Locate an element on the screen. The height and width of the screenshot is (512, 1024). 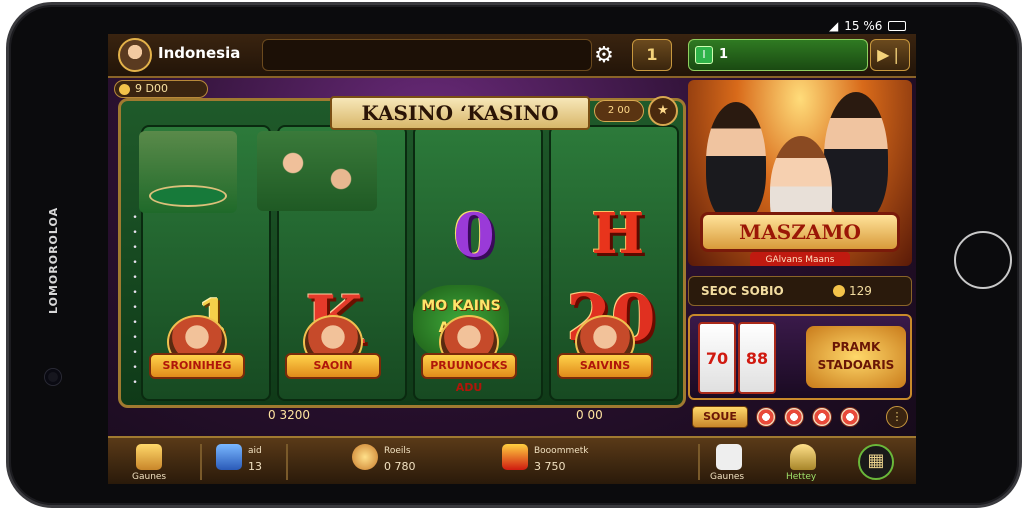
table-felt is located at coordinates (188, 196).